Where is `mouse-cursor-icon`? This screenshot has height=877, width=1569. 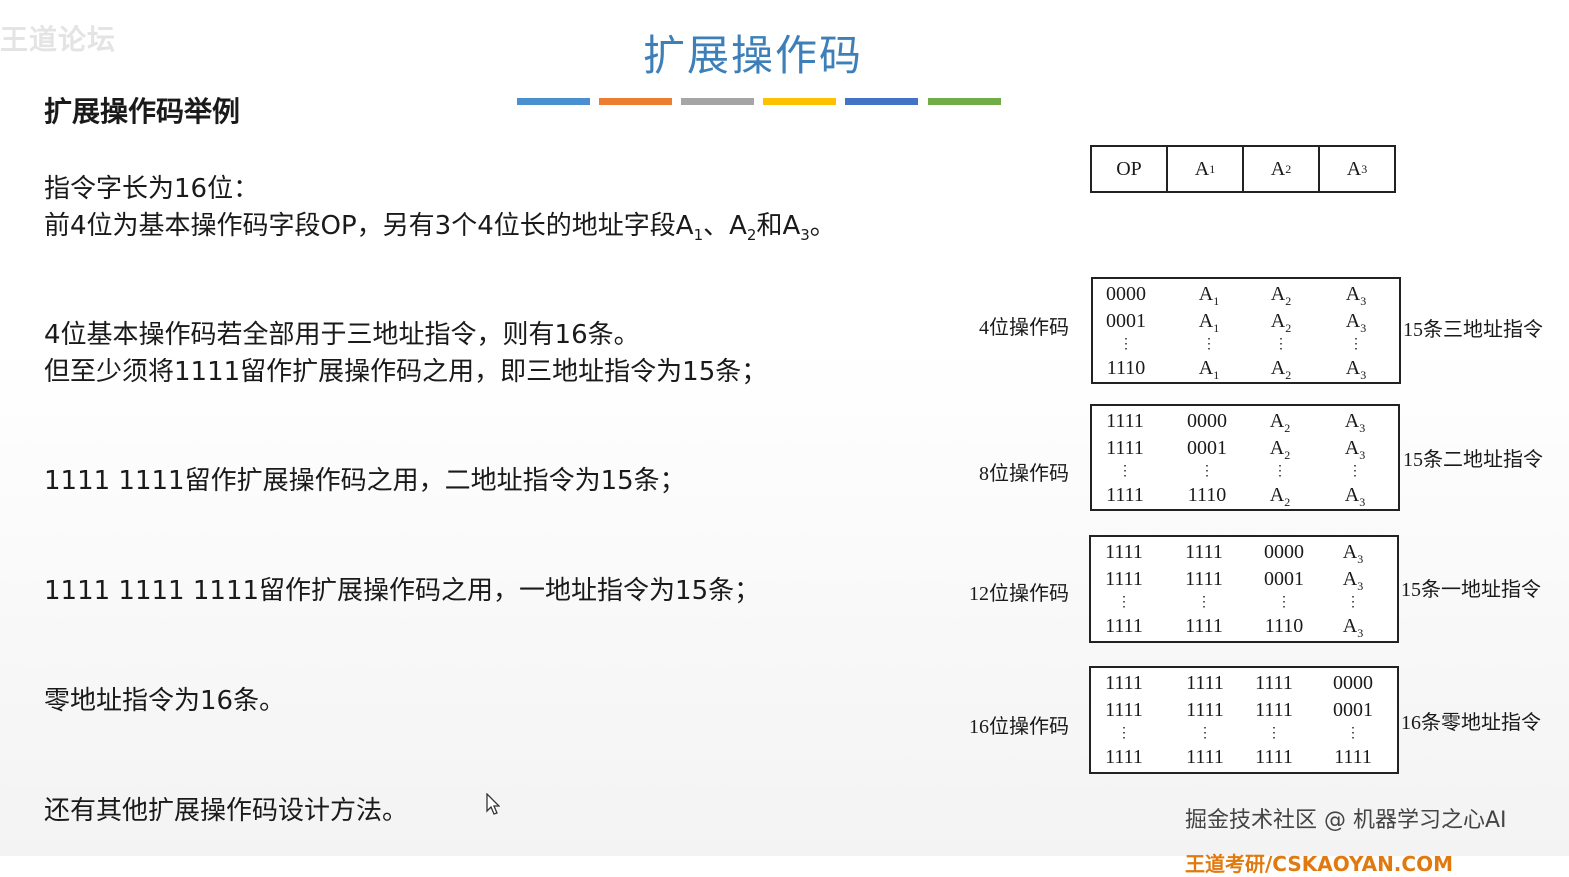 mouse-cursor-icon is located at coordinates (493, 804).